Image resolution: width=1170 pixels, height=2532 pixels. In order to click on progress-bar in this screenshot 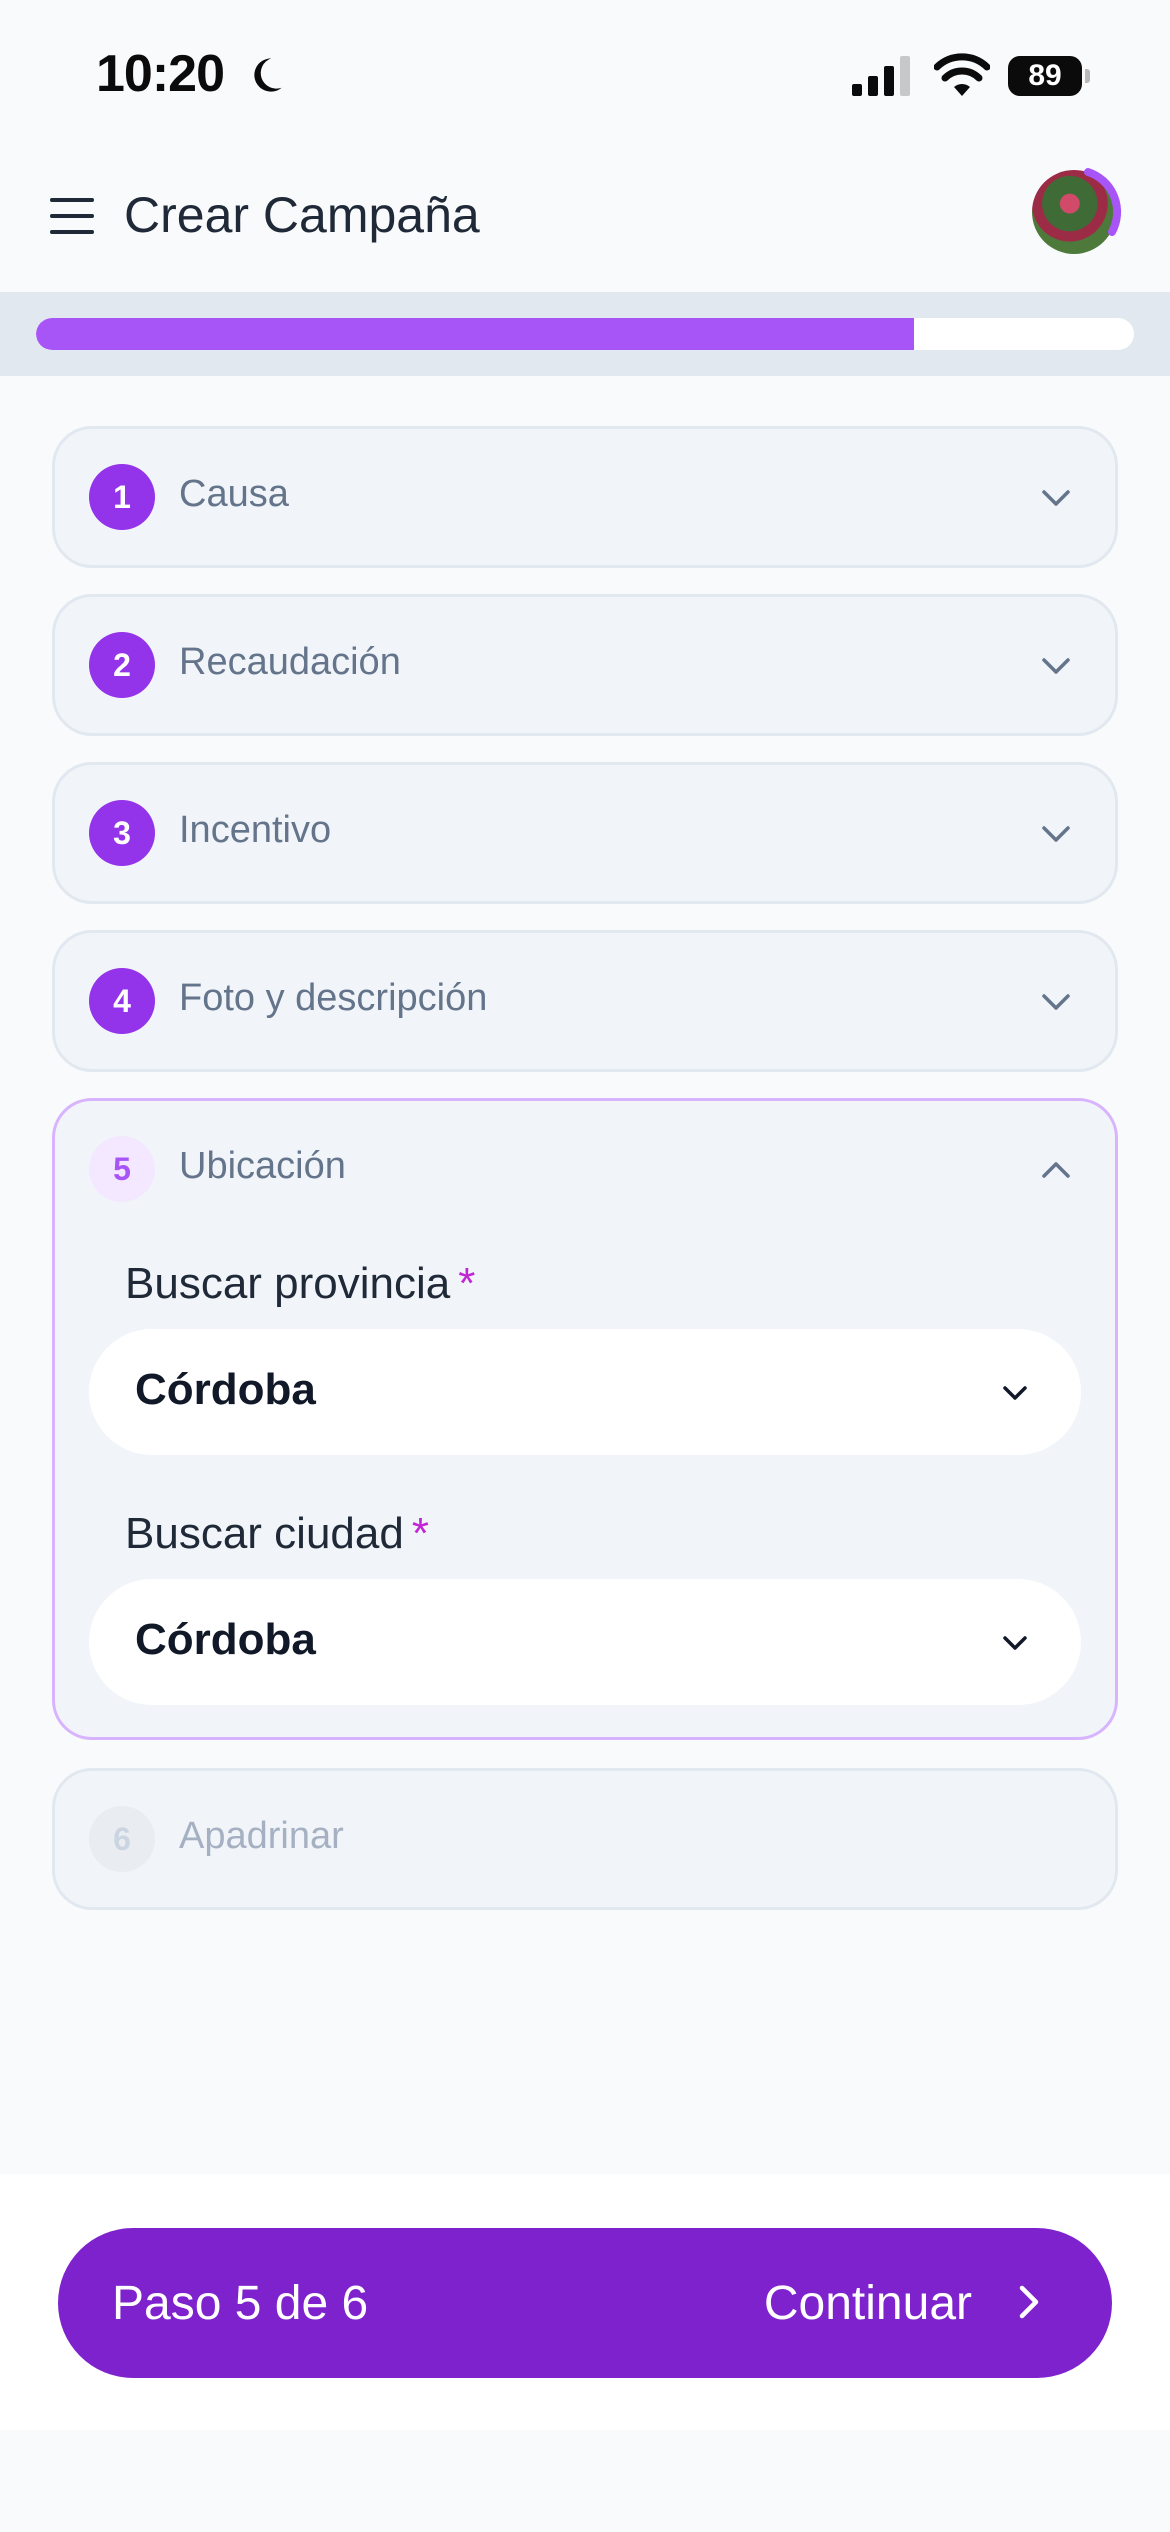, I will do `click(585, 334)`.